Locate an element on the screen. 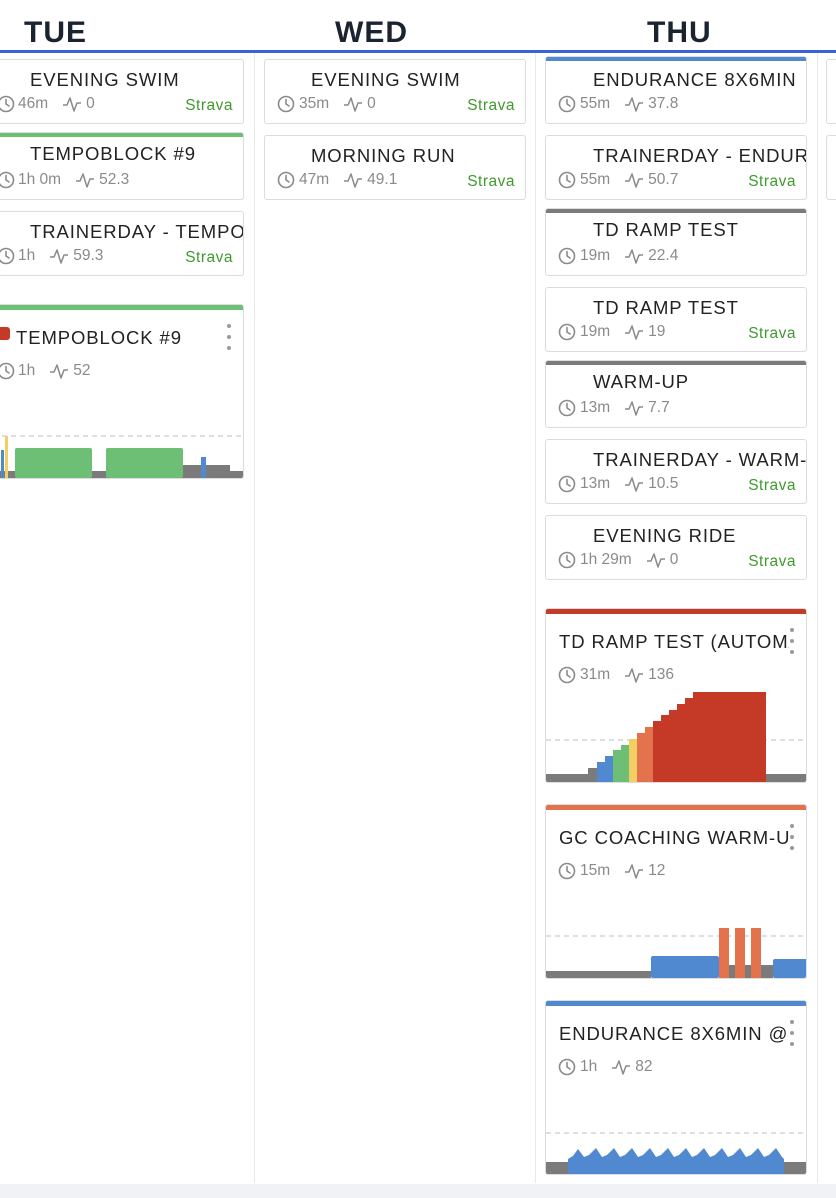 The height and width of the screenshot is (1198, 836). activity-card-td-ramp-test: TD RAMP TEST 19m 22.4 is located at coordinates (676, 242).